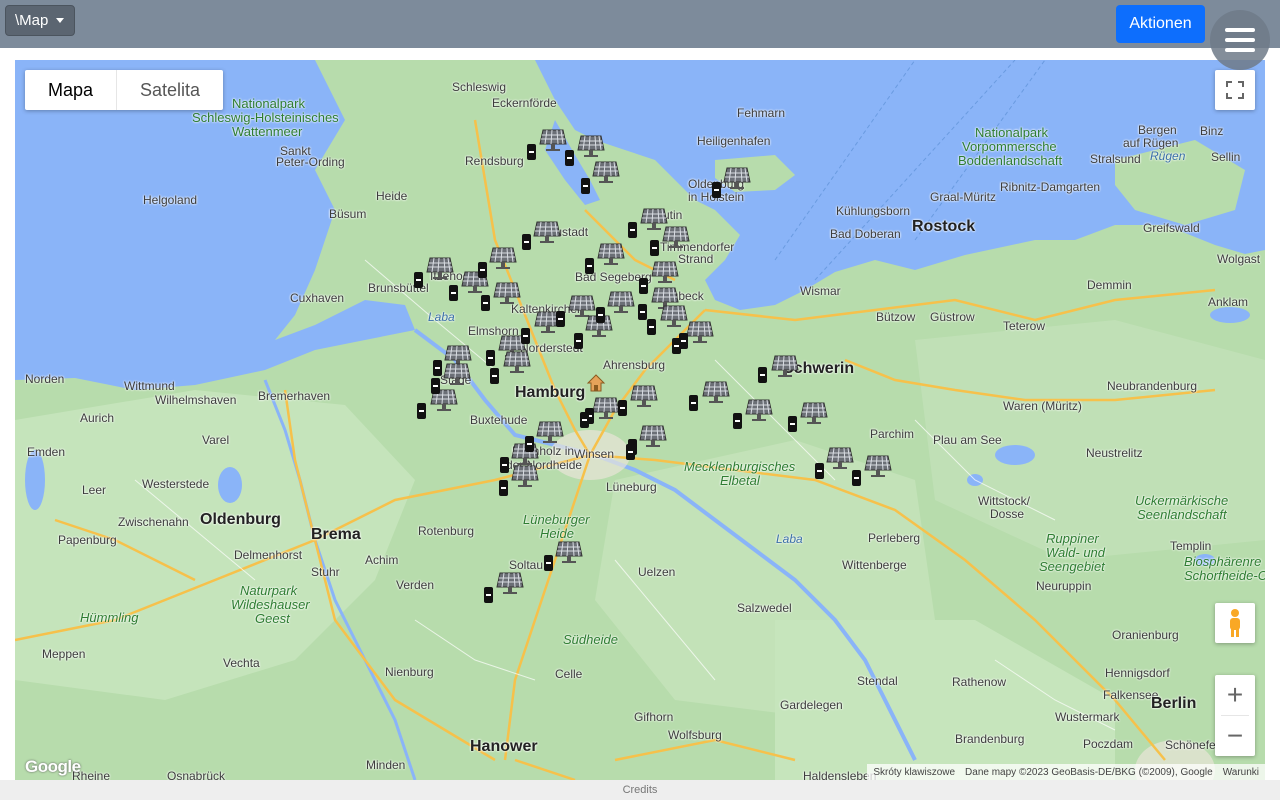  What do you see at coordinates (1235, 695) in the screenshot?
I see `zoom-in-button: +` at bounding box center [1235, 695].